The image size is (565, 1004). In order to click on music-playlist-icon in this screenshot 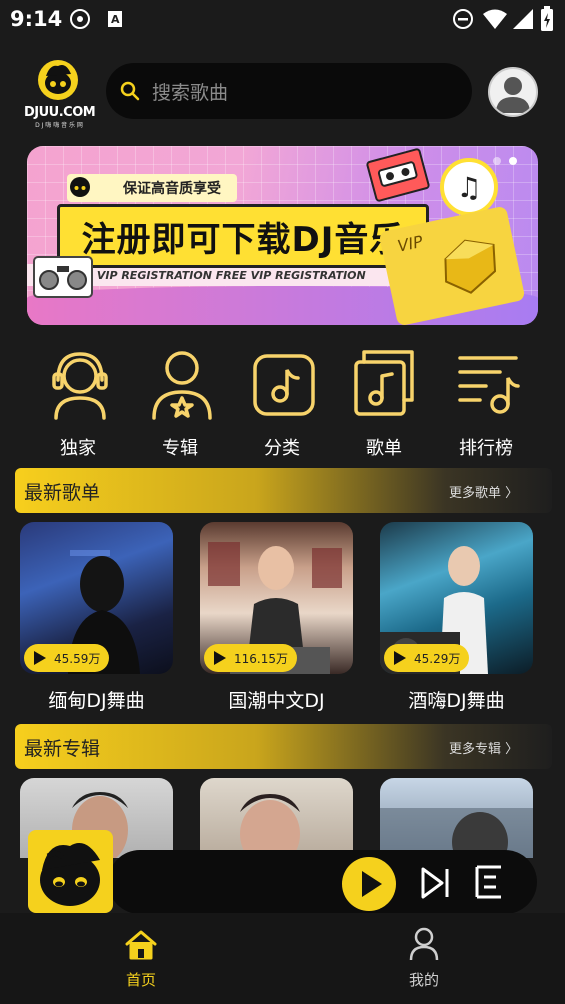, I will do `click(384, 383)`.